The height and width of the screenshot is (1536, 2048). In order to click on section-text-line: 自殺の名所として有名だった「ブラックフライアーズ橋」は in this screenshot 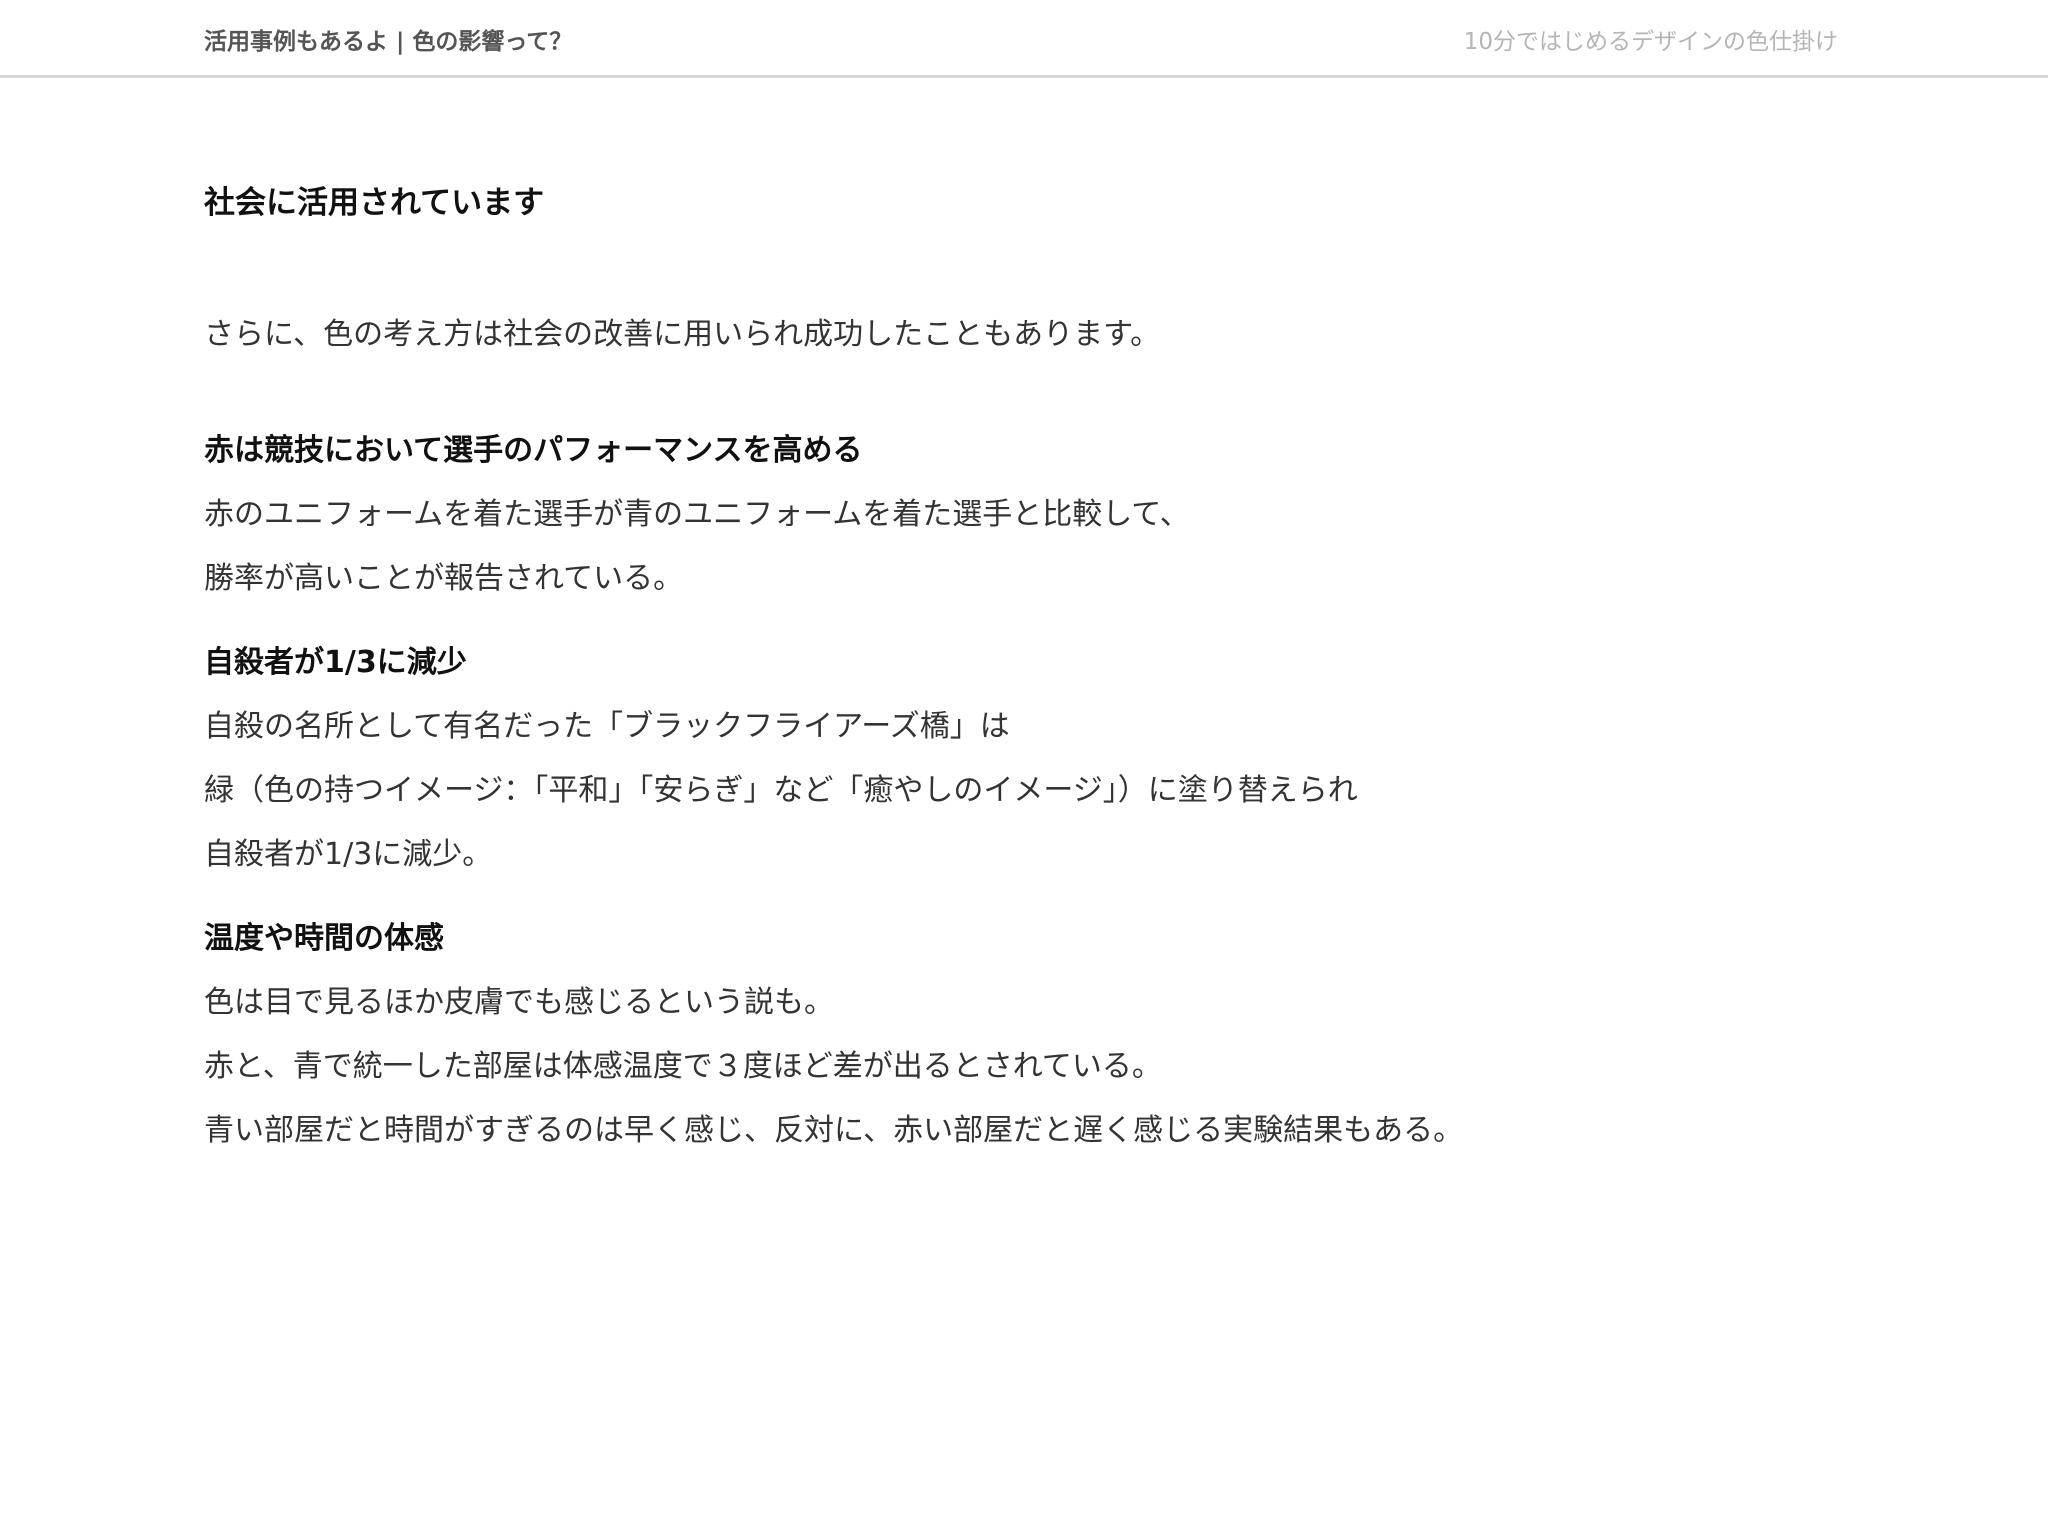, I will do `click(607, 726)`.